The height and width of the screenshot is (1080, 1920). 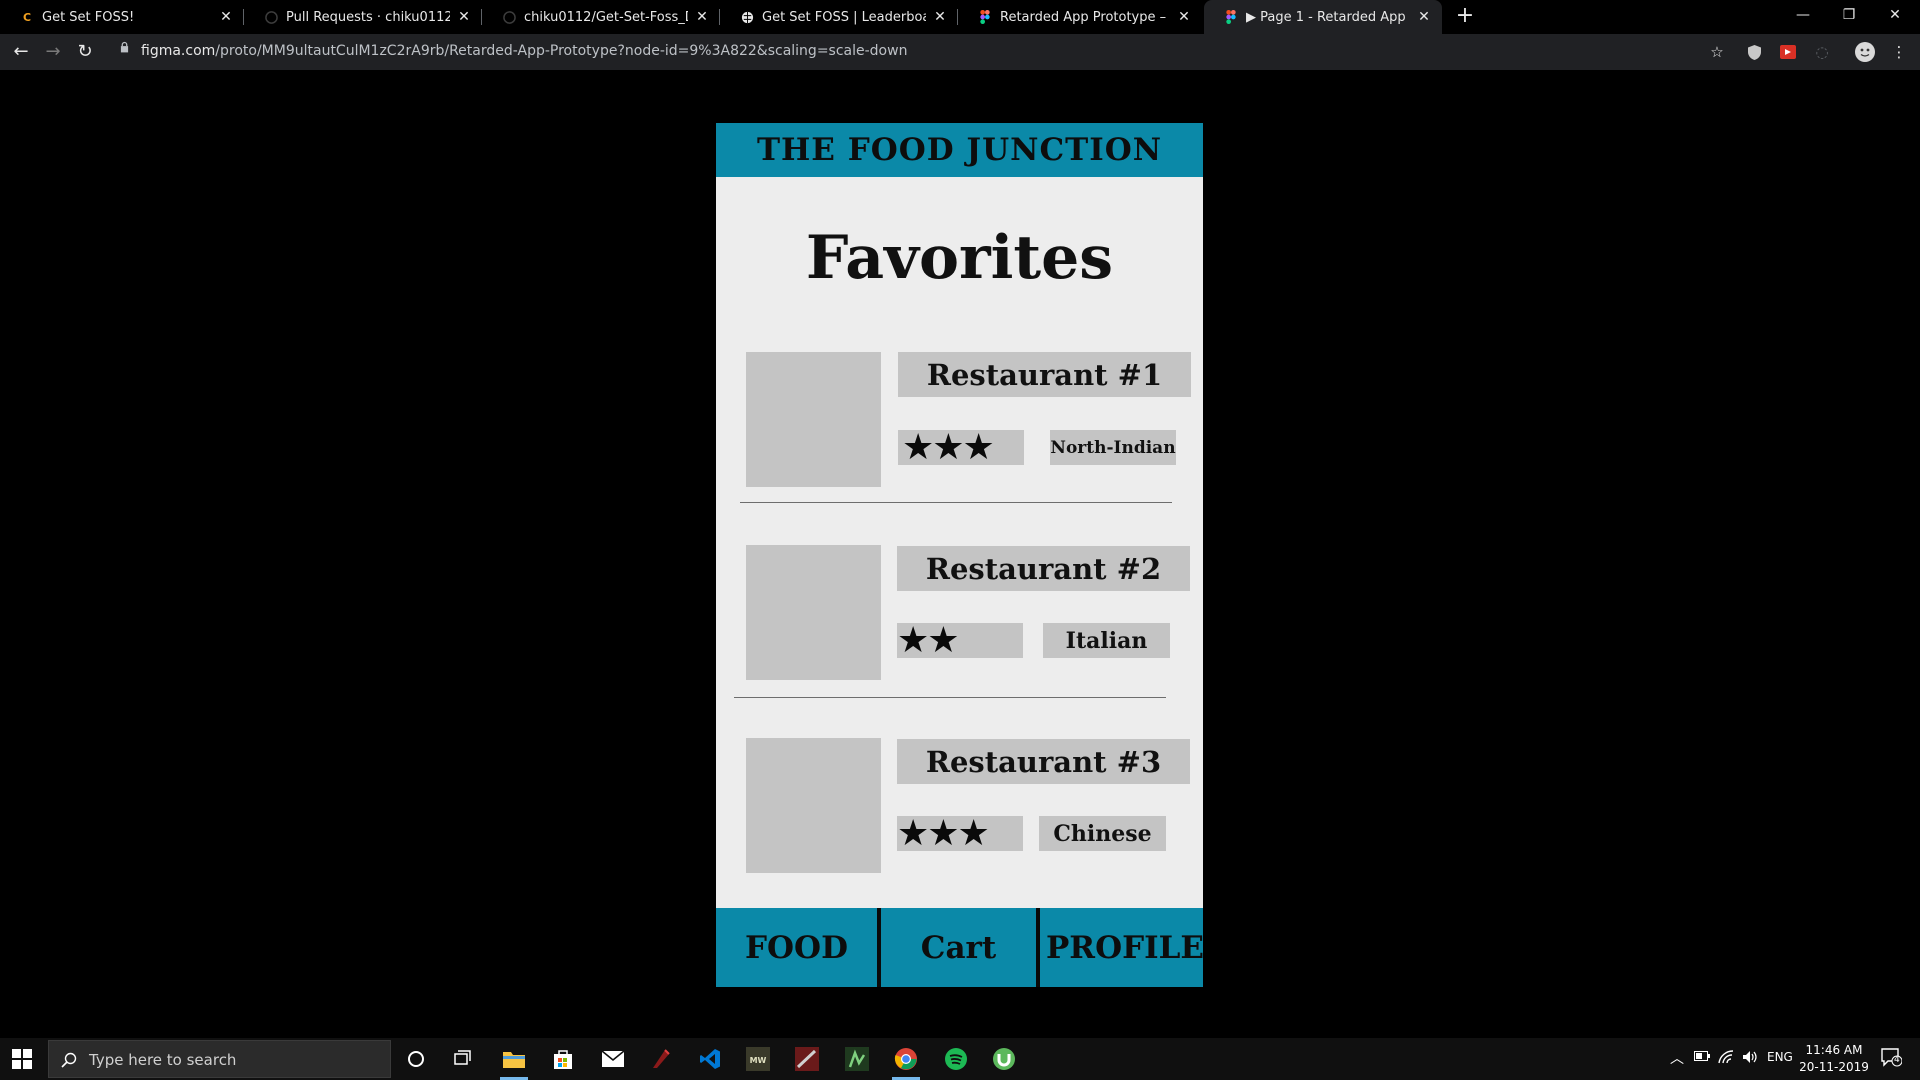 What do you see at coordinates (1043, 568) in the screenshot?
I see `restaurant-name: Restaurant #2` at bounding box center [1043, 568].